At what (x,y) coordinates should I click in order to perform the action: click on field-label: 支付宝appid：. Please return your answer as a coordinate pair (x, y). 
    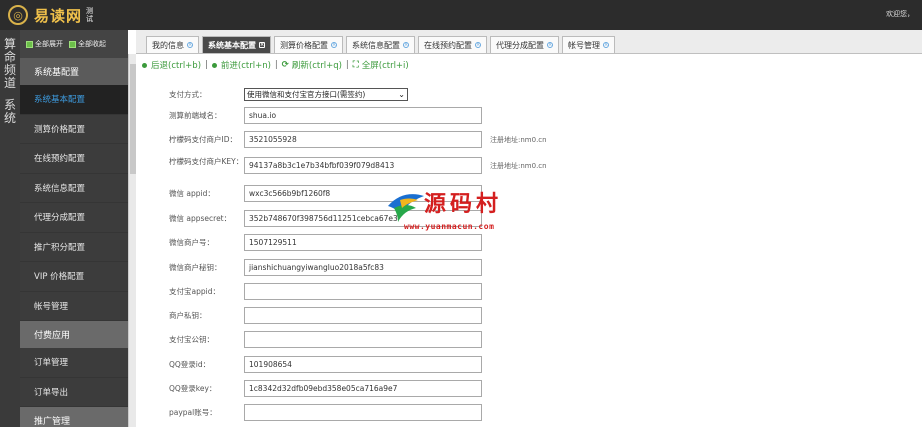
    Looking at the image, I should click on (194, 291).